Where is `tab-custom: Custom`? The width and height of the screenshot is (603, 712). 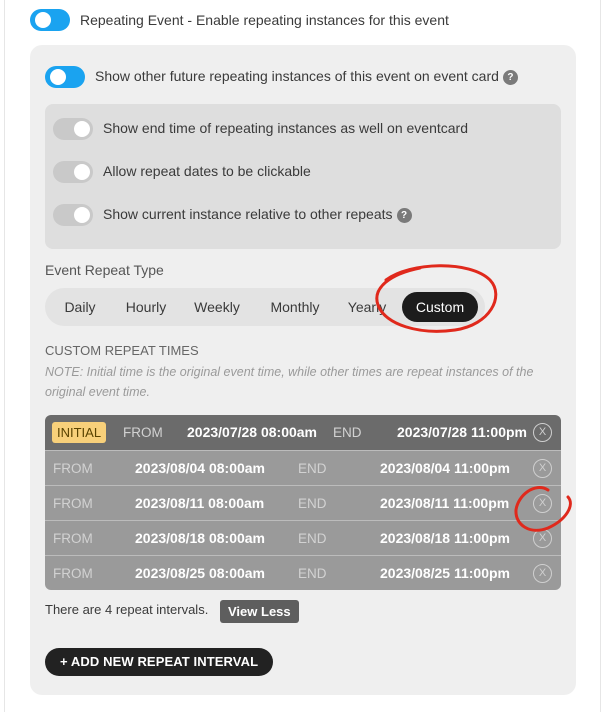
tab-custom: Custom is located at coordinates (440, 307).